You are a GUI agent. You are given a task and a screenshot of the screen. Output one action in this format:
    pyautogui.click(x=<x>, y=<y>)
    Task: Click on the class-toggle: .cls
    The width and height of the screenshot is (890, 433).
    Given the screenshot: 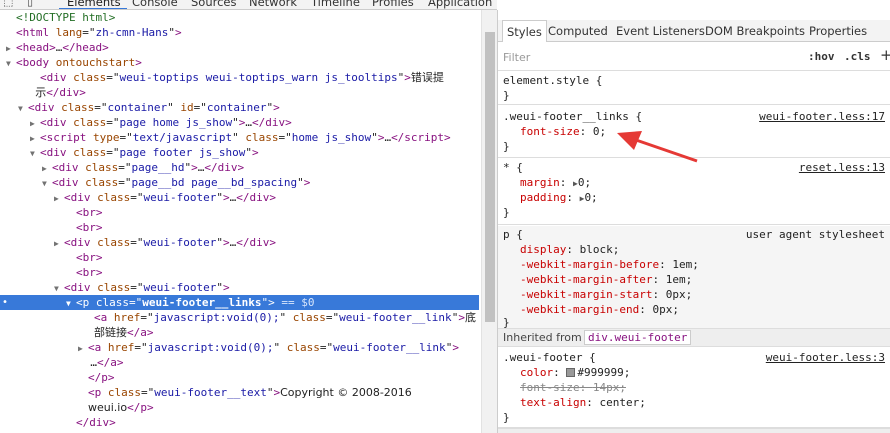 What is the action you would take?
    pyautogui.click(x=857, y=56)
    